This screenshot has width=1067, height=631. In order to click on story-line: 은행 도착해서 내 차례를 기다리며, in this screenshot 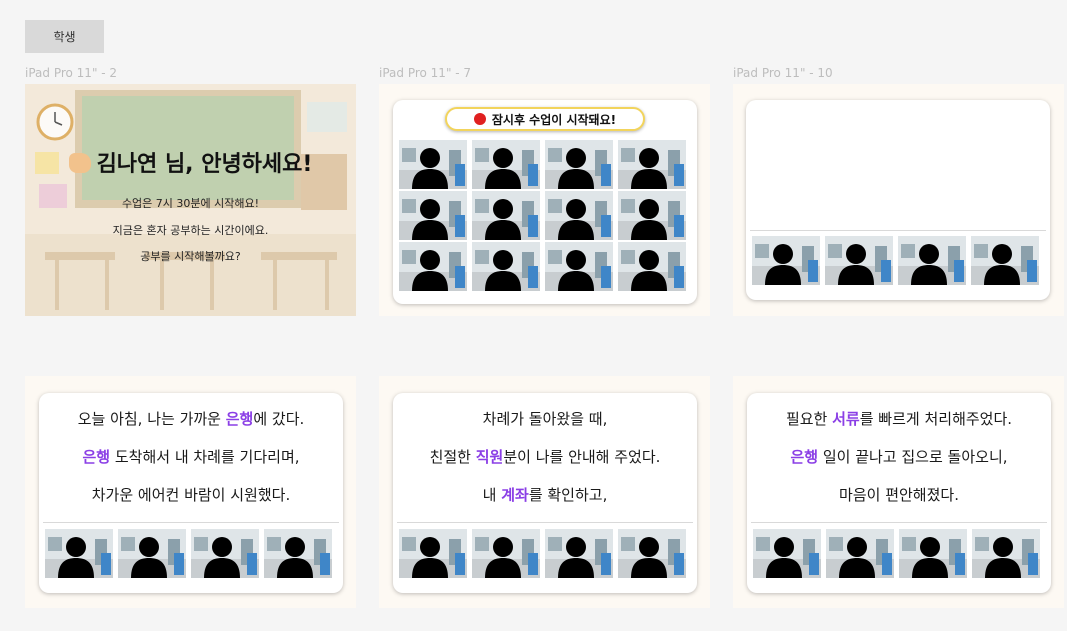, I will do `click(191, 457)`.